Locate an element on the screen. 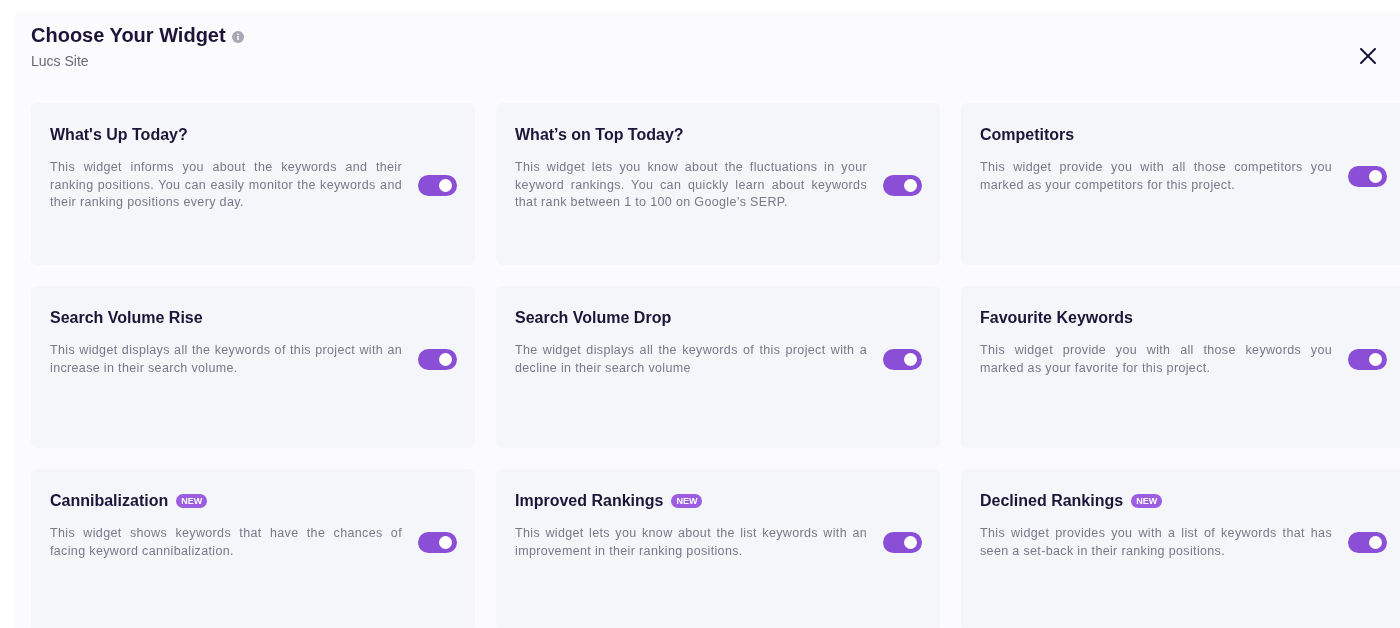  close-button is located at coordinates (1368, 57).